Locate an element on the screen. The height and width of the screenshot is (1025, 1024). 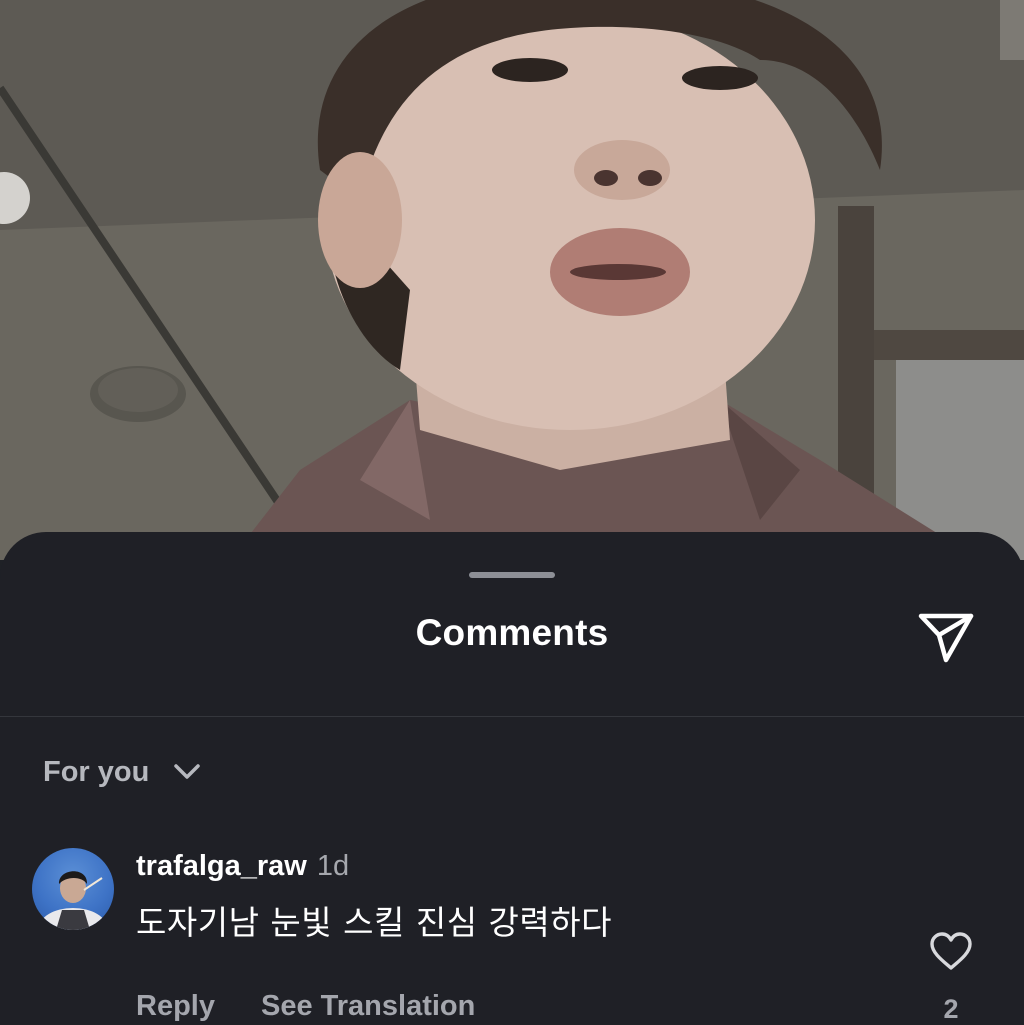
share-button is located at coordinates (946, 636).